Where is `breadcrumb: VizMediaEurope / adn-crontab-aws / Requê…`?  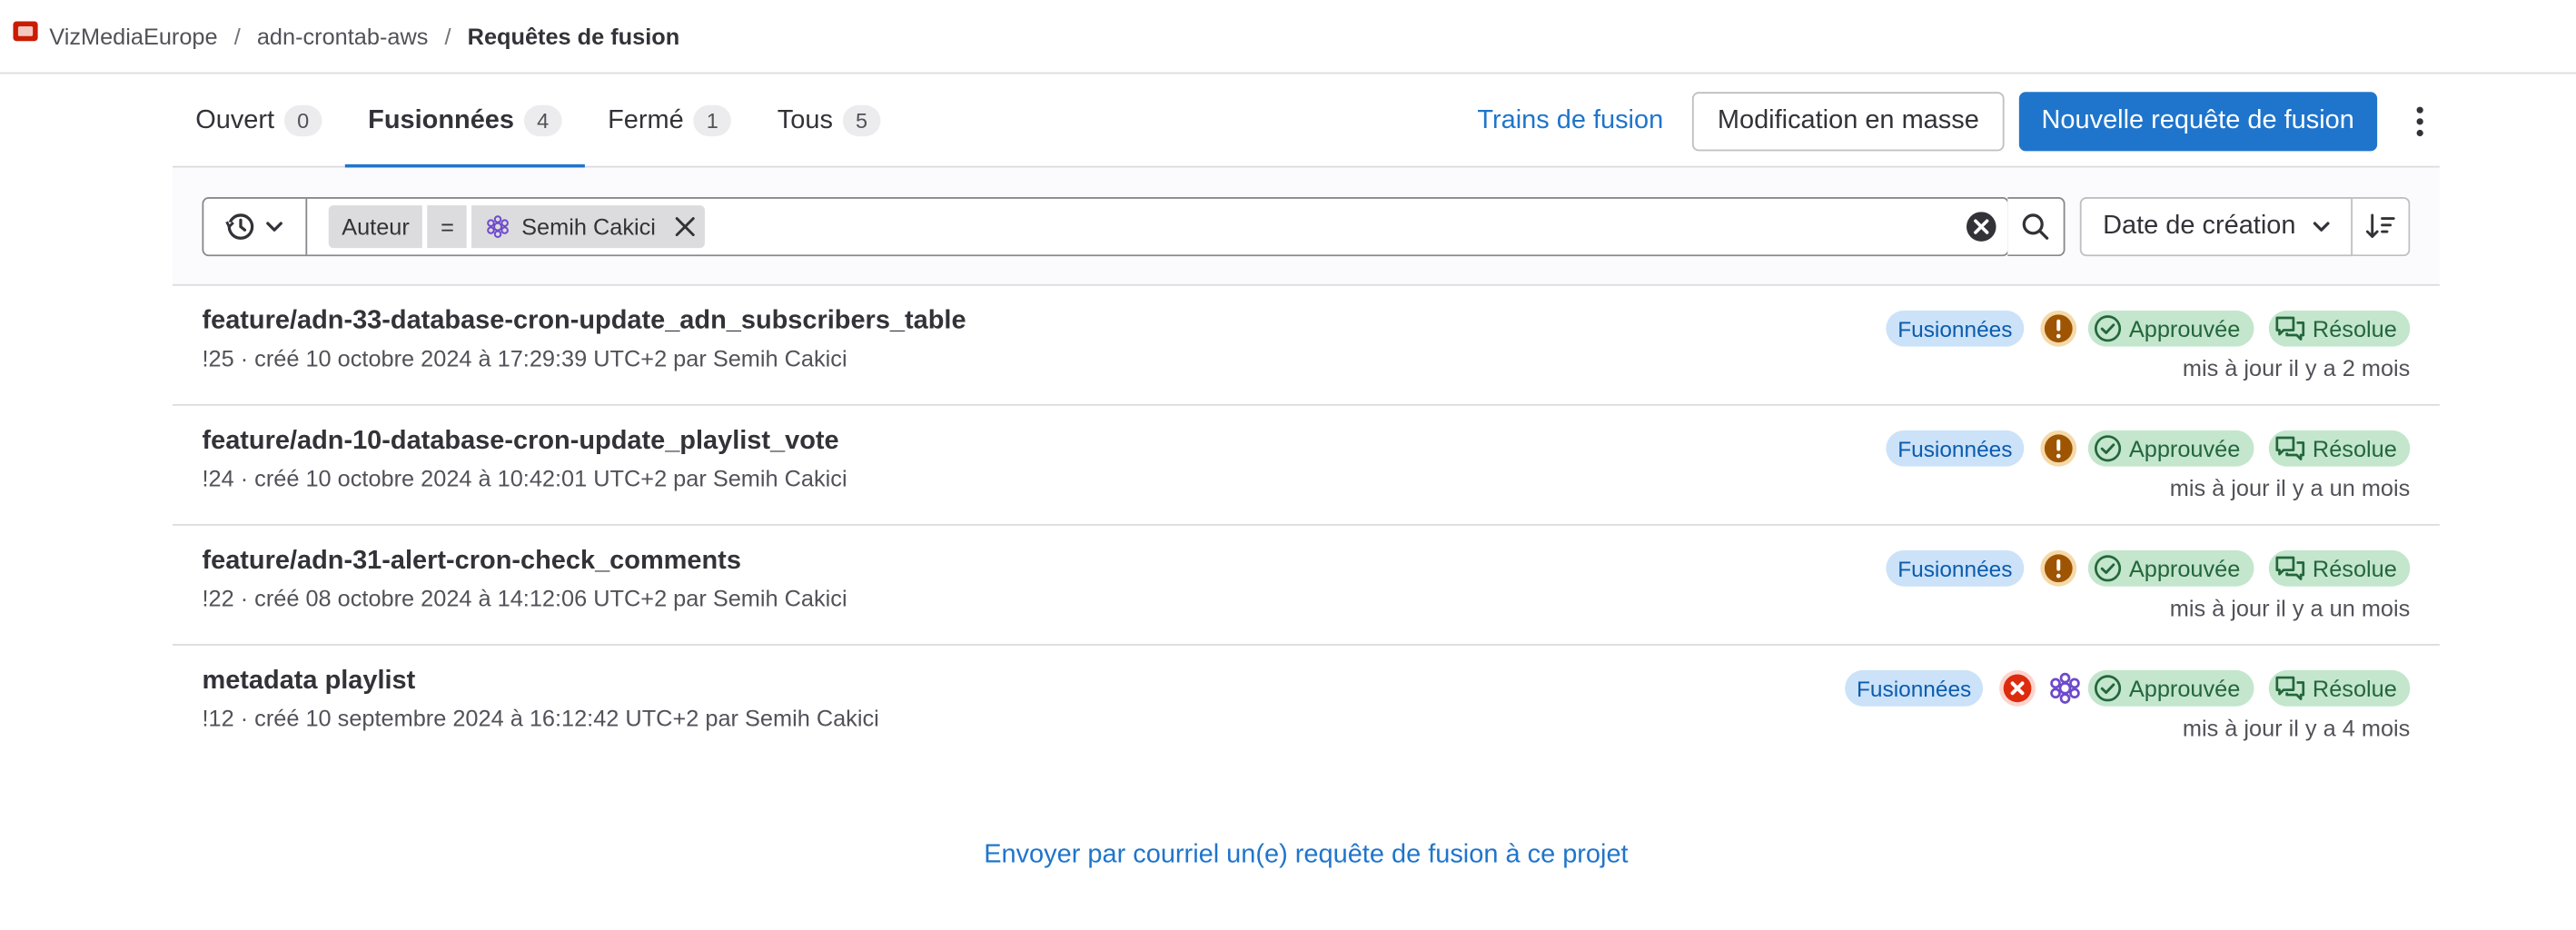
breadcrumb: VizMediaEurope / adn-crontab-aws / Requê… is located at coordinates (1288, 37).